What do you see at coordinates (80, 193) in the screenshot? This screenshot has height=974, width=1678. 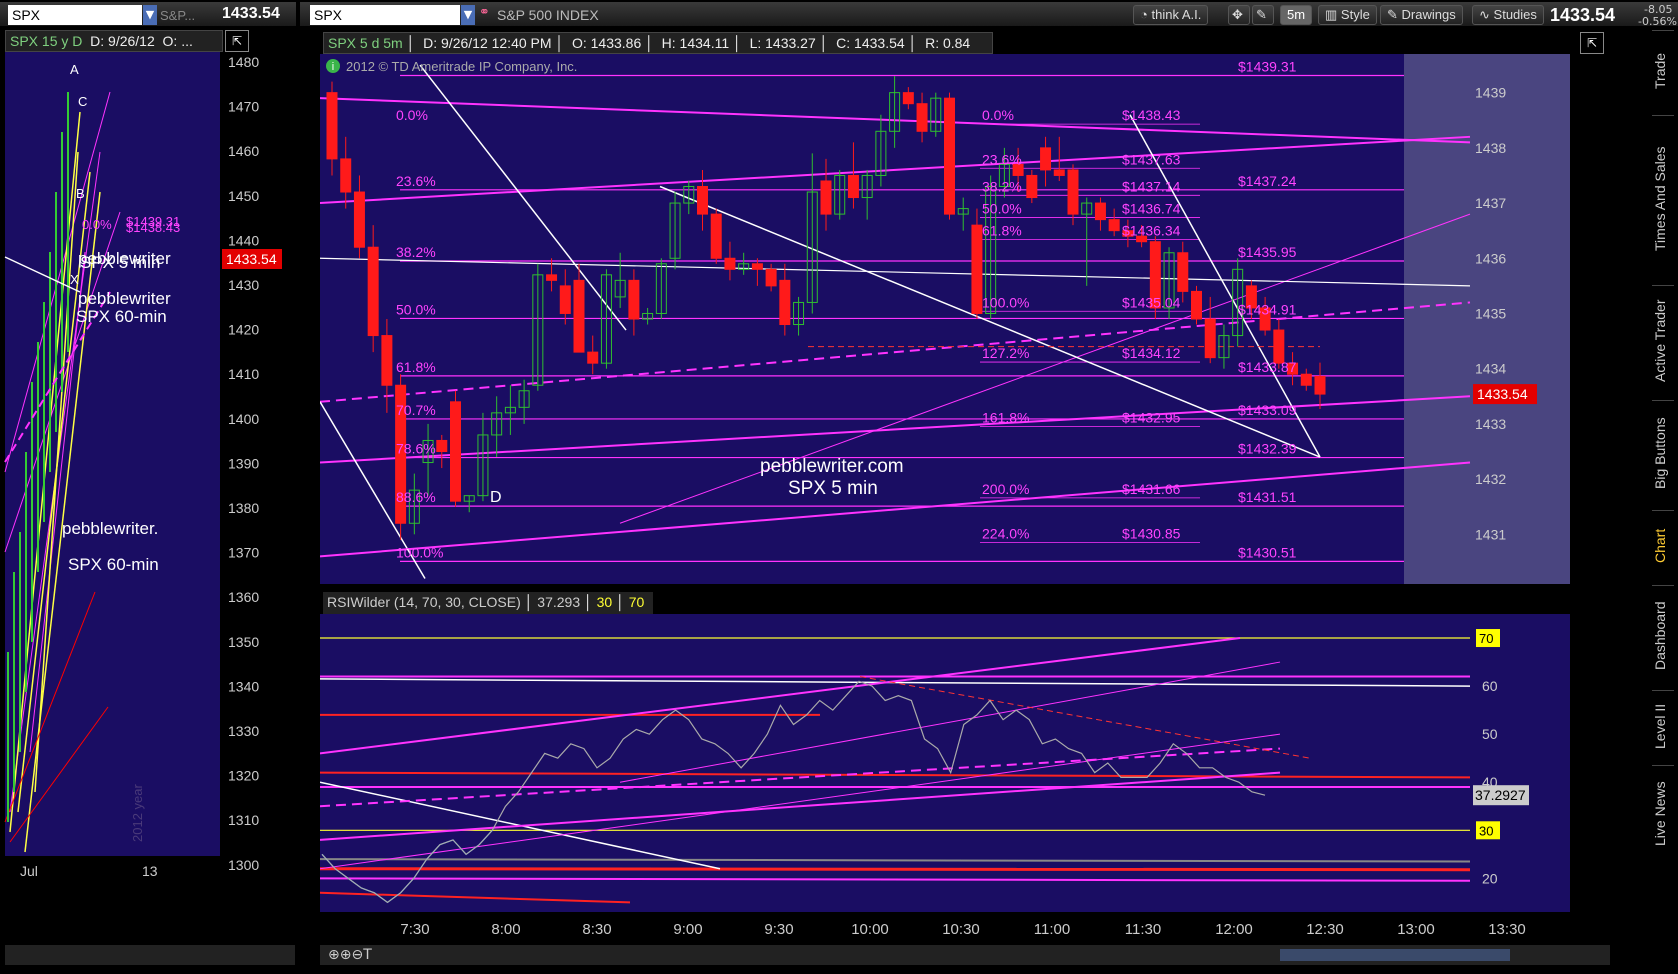 I see `wave-label-b: B` at bounding box center [80, 193].